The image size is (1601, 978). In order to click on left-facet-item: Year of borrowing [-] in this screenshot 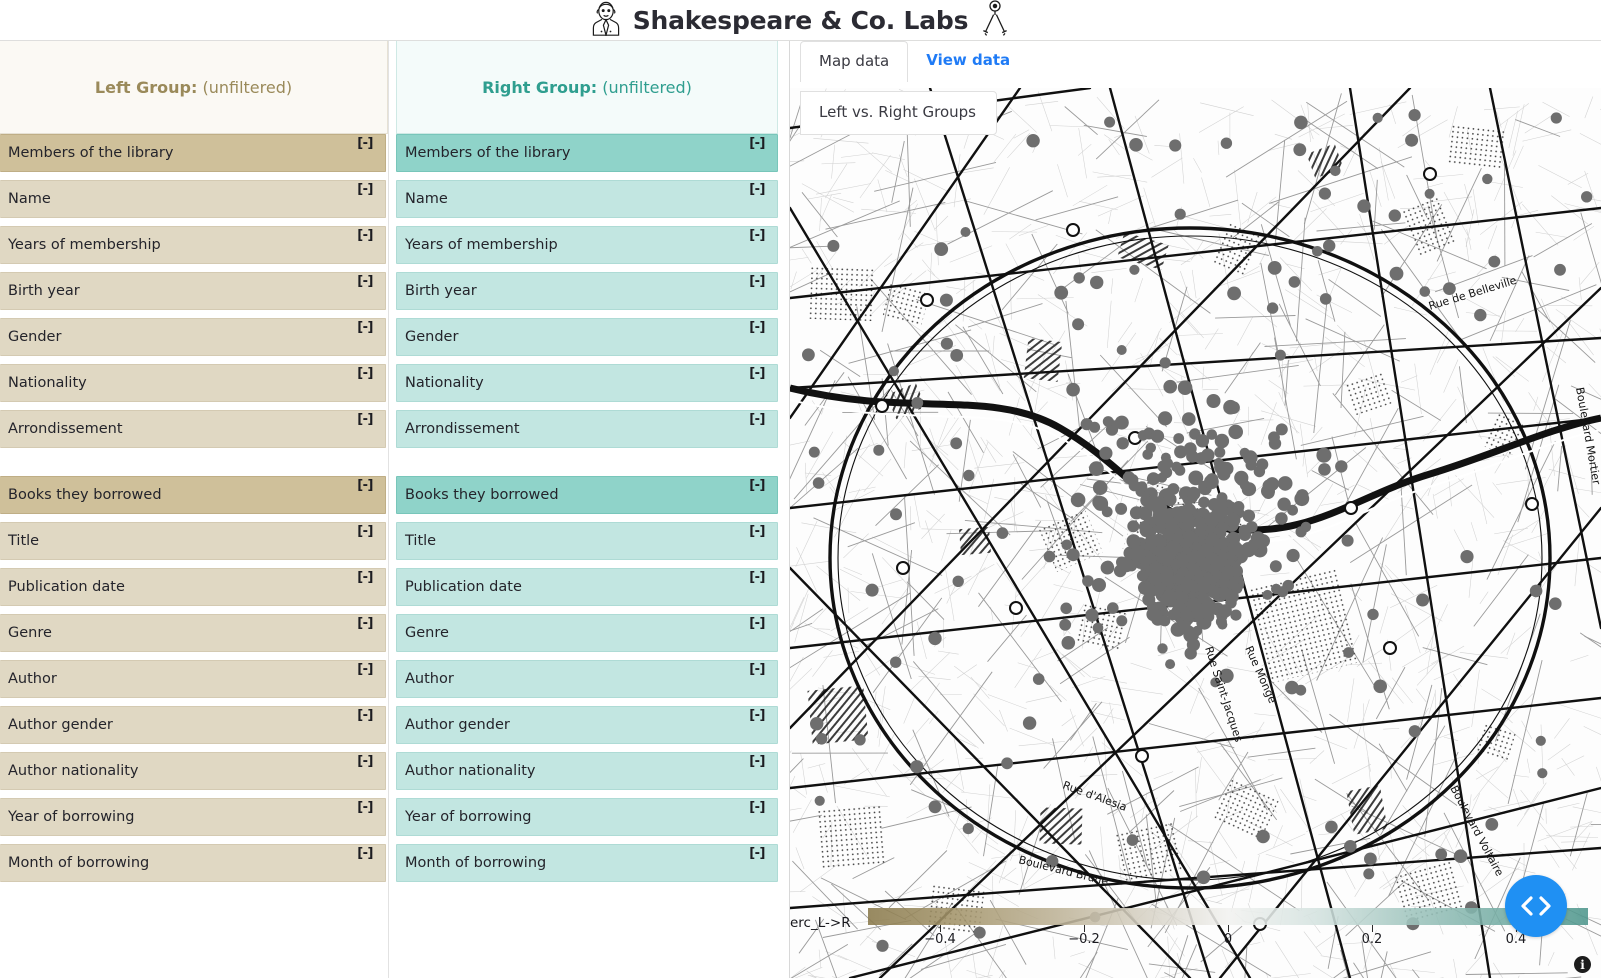, I will do `click(193, 817)`.